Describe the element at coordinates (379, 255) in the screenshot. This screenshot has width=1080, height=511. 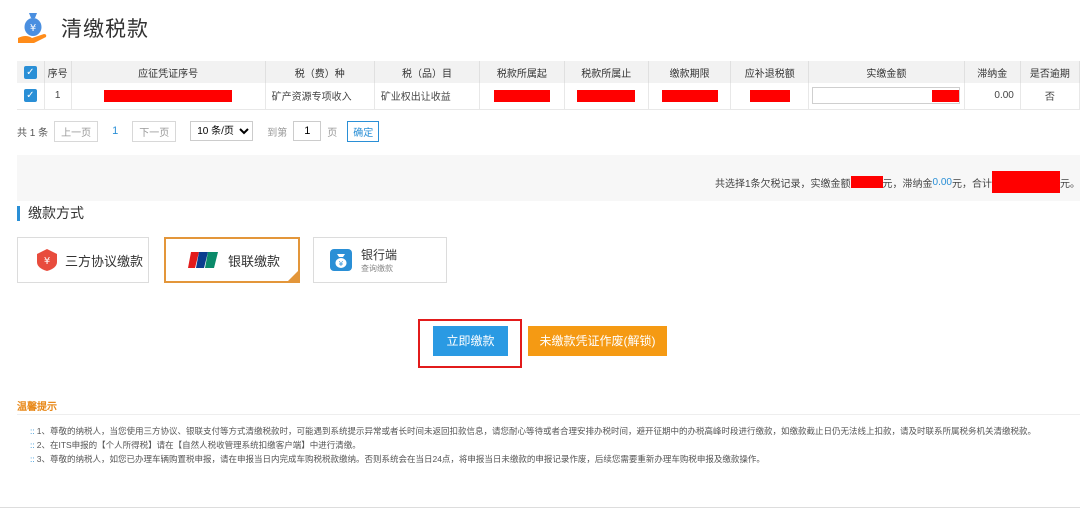
I see `bank-label: 银行端` at that location.